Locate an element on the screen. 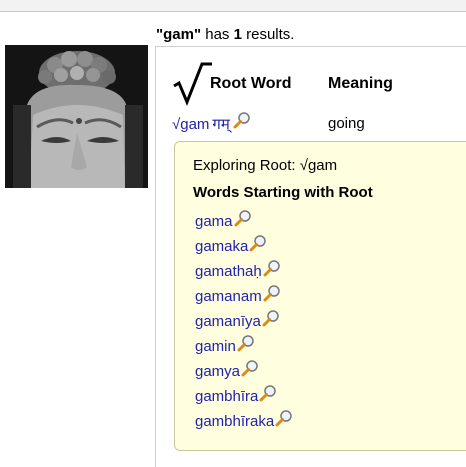 The height and width of the screenshot is (467, 466). buddha-head-image is located at coordinates (76, 116).